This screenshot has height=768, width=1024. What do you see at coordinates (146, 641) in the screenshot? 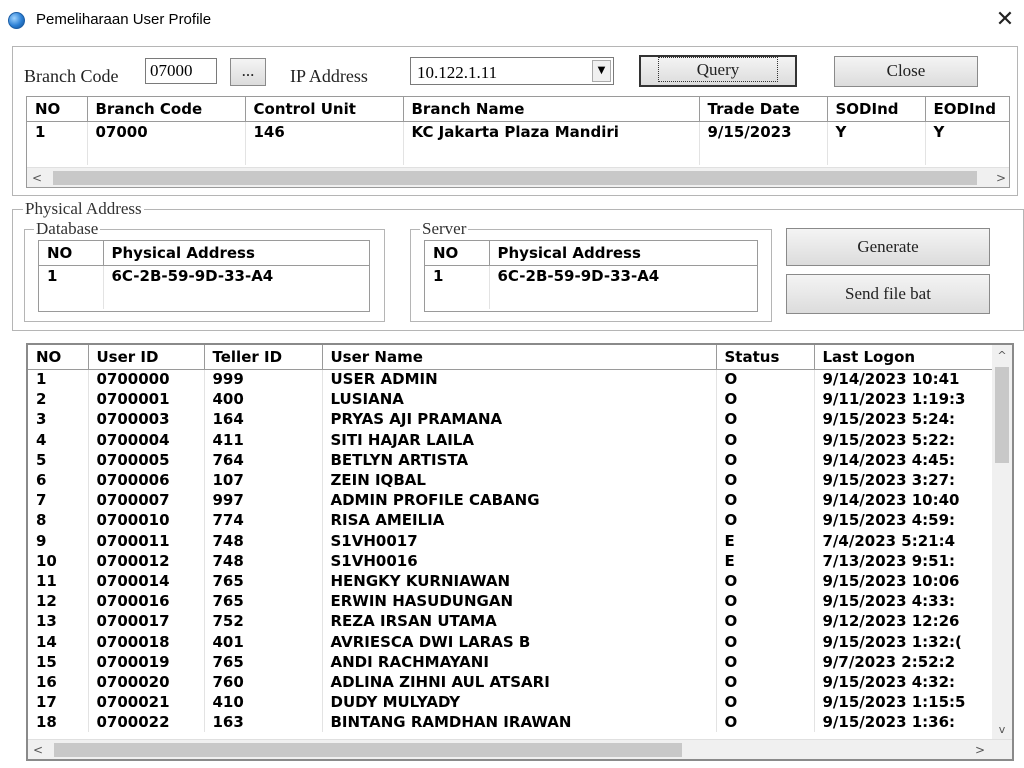
I see `table-cell: 0700018` at bounding box center [146, 641].